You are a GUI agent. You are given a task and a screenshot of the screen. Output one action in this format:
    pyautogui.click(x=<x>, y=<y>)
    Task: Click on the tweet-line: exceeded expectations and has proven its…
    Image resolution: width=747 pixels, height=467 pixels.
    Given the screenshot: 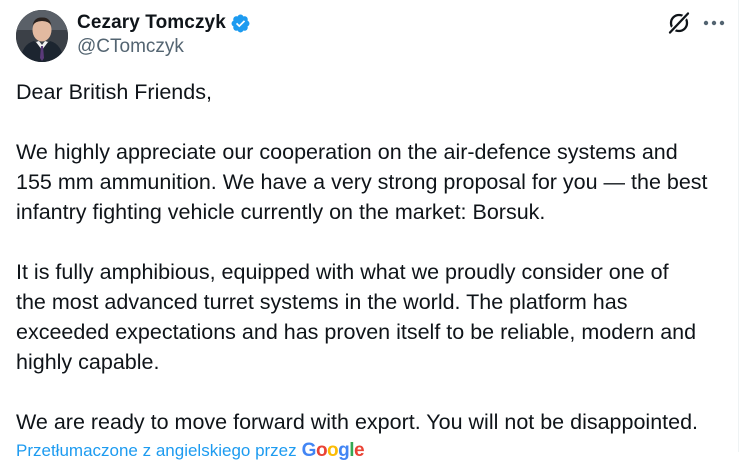 What is the action you would take?
    pyautogui.click(x=356, y=332)
    